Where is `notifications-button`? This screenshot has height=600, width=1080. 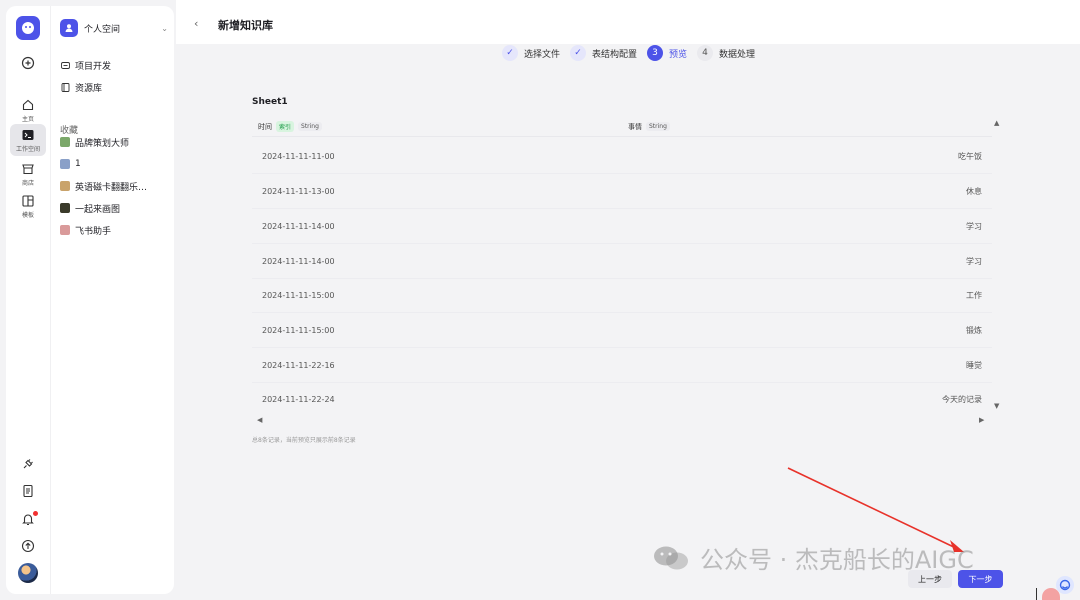 notifications-button is located at coordinates (28, 518).